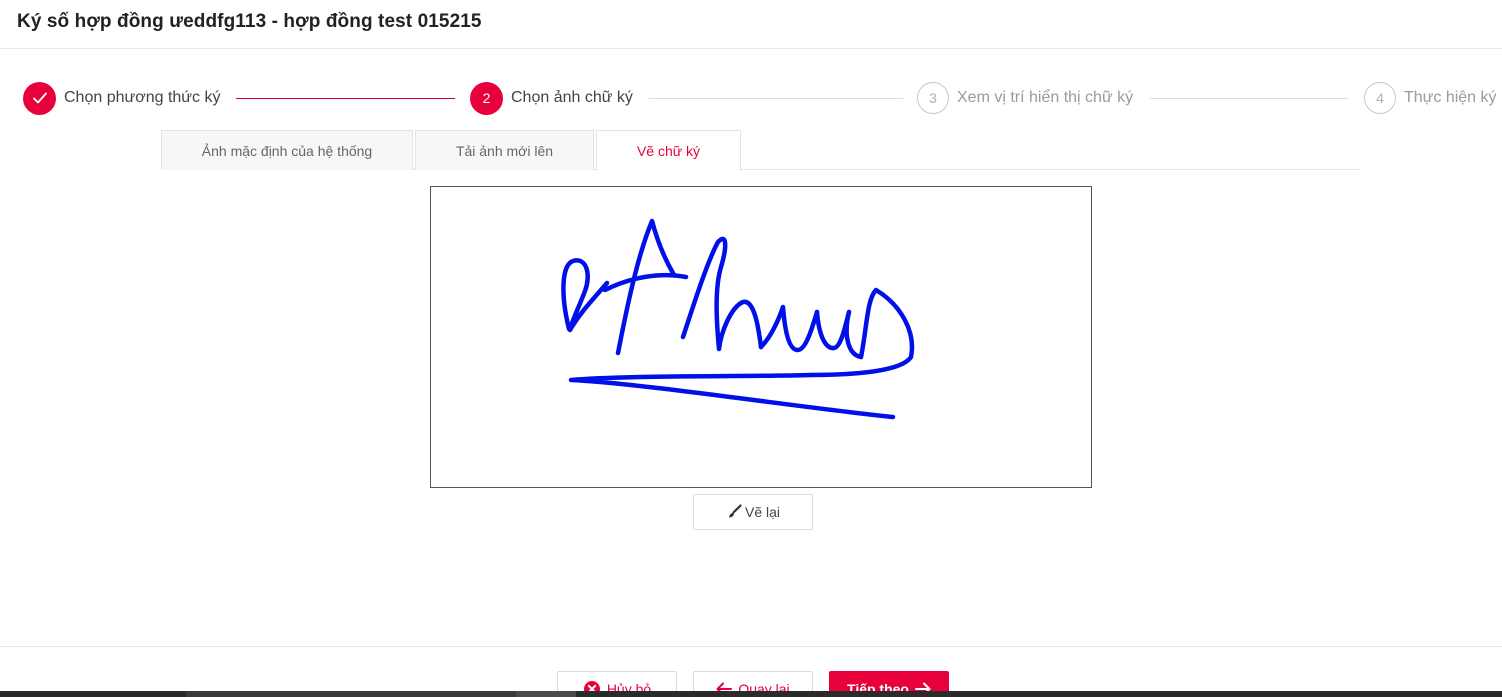 Image resolution: width=1502 pixels, height=697 pixels. I want to click on check-icon, so click(39, 98).